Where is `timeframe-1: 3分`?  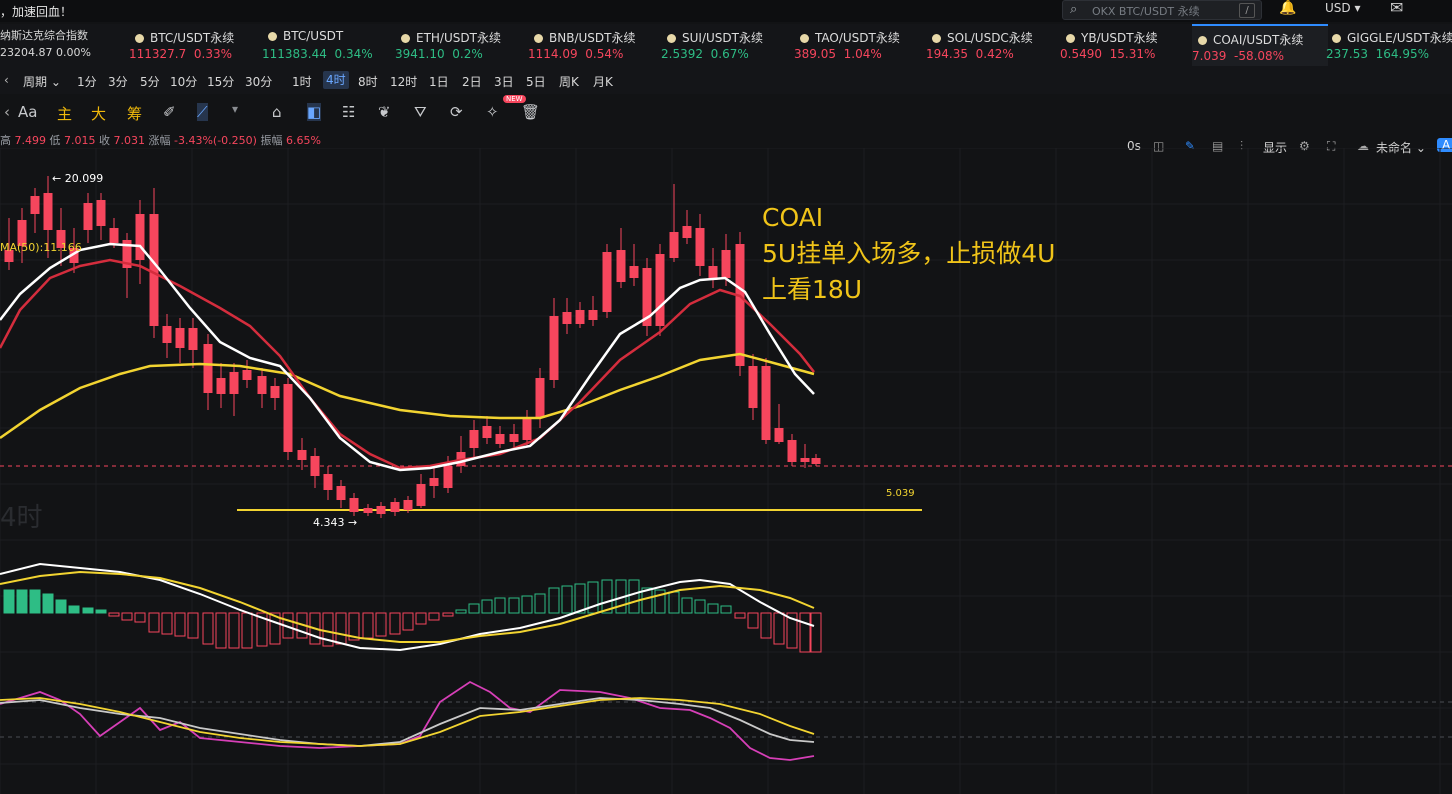 timeframe-1: 3分 is located at coordinates (118, 81).